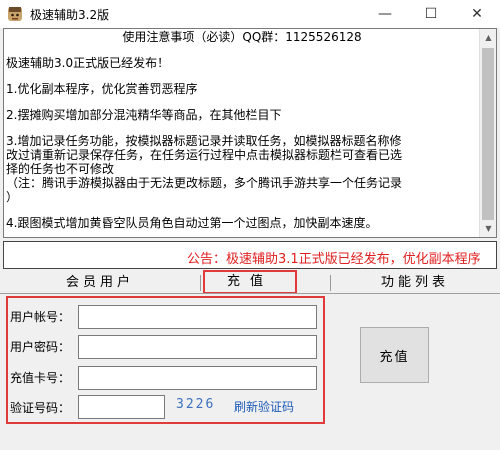 The width and height of the screenshot is (500, 450). I want to click on scroll-up-arrow-icon: ▲, so click(488, 37).